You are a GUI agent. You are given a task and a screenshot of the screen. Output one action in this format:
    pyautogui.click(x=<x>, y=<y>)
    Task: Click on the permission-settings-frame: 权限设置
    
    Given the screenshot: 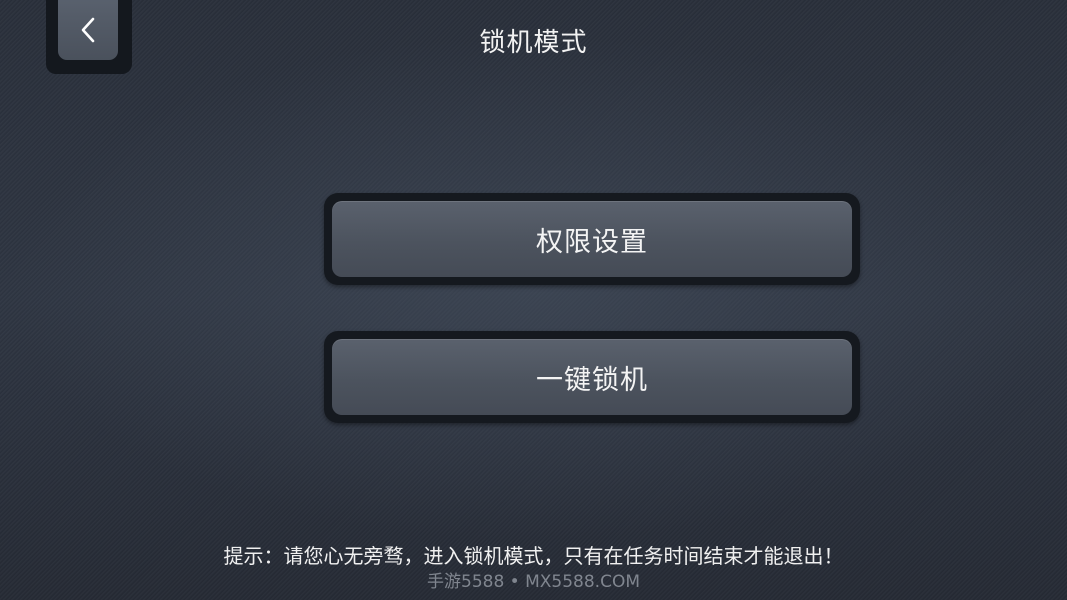 What is the action you would take?
    pyautogui.click(x=592, y=239)
    